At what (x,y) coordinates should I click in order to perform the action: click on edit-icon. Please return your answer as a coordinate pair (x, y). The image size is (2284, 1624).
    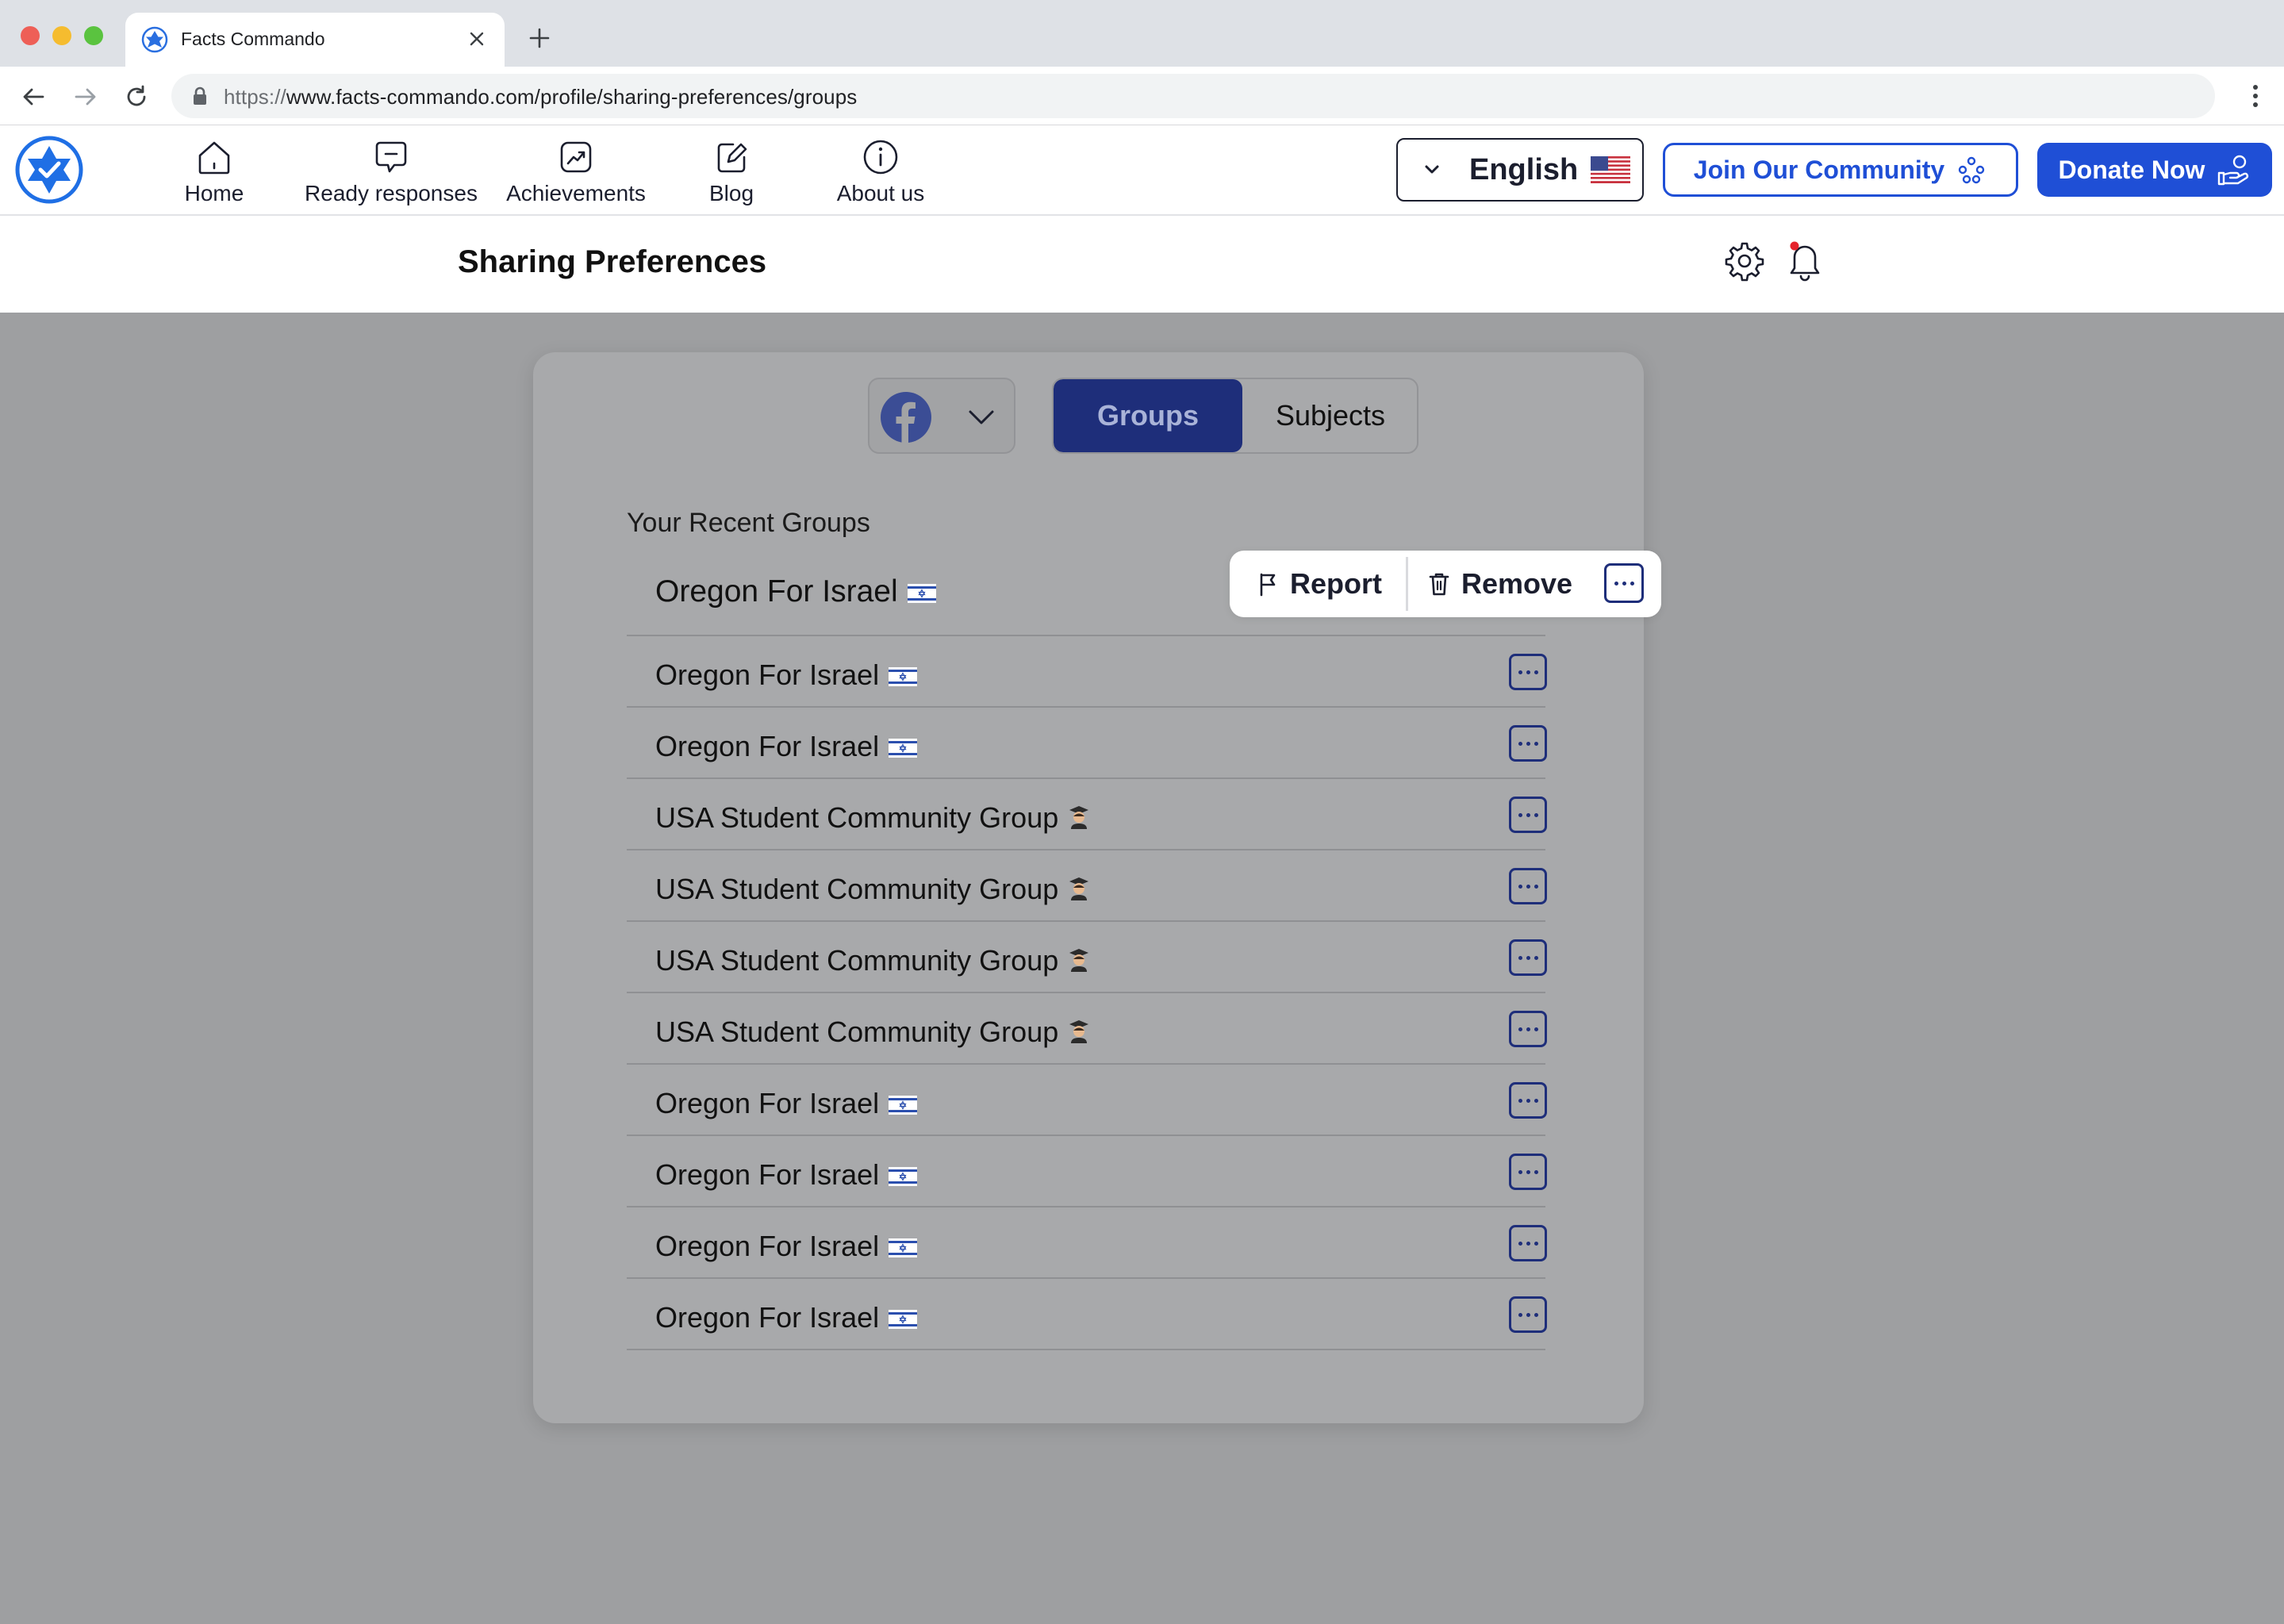
    Looking at the image, I should click on (732, 158).